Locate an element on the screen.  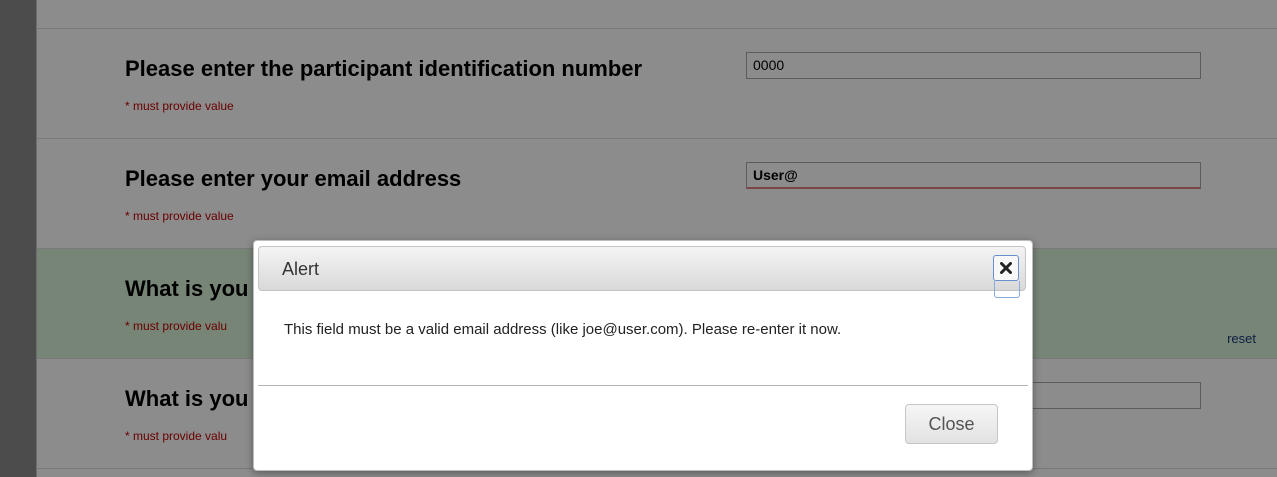
dialog-titlebar: Alert is located at coordinates (642, 268).